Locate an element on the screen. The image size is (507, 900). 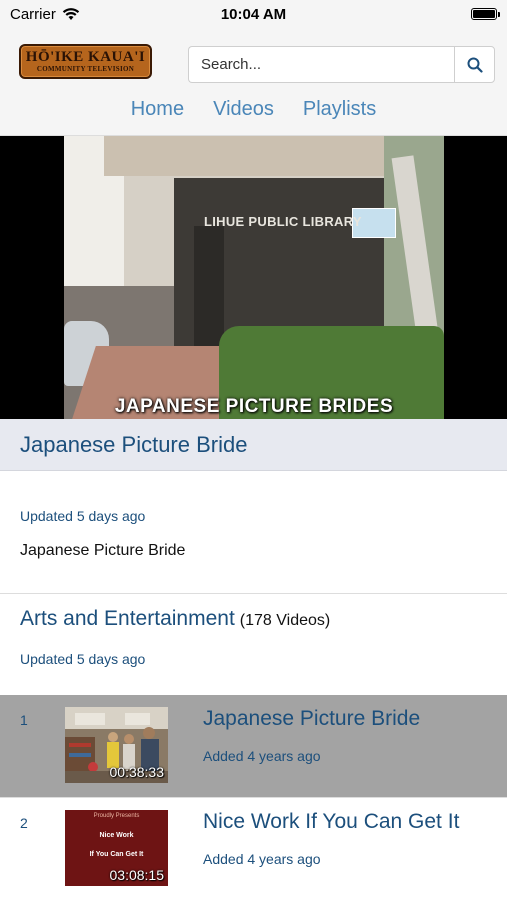
playlist-item-duration: 00:38:33 is located at coordinates (137, 772).